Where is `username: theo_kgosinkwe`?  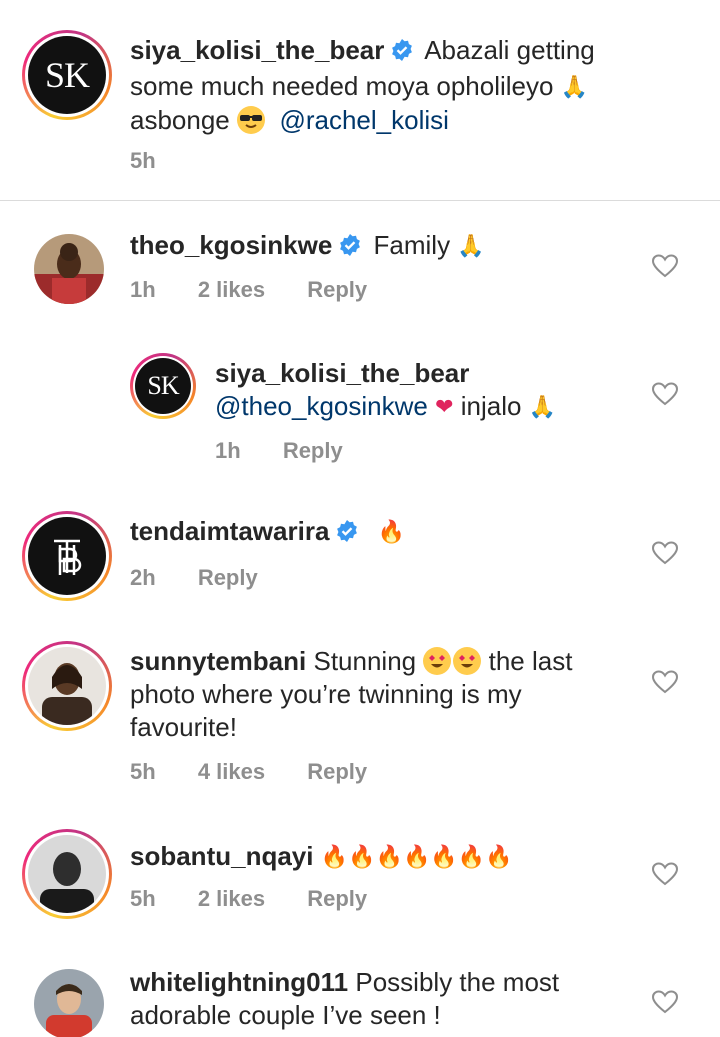 username: theo_kgosinkwe is located at coordinates (231, 245).